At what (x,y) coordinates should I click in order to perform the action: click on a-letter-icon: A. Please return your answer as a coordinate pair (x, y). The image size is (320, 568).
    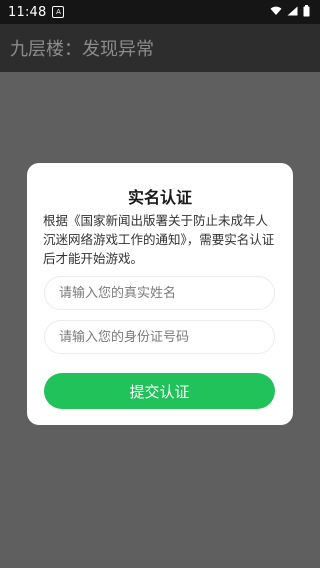
    Looking at the image, I should click on (58, 12).